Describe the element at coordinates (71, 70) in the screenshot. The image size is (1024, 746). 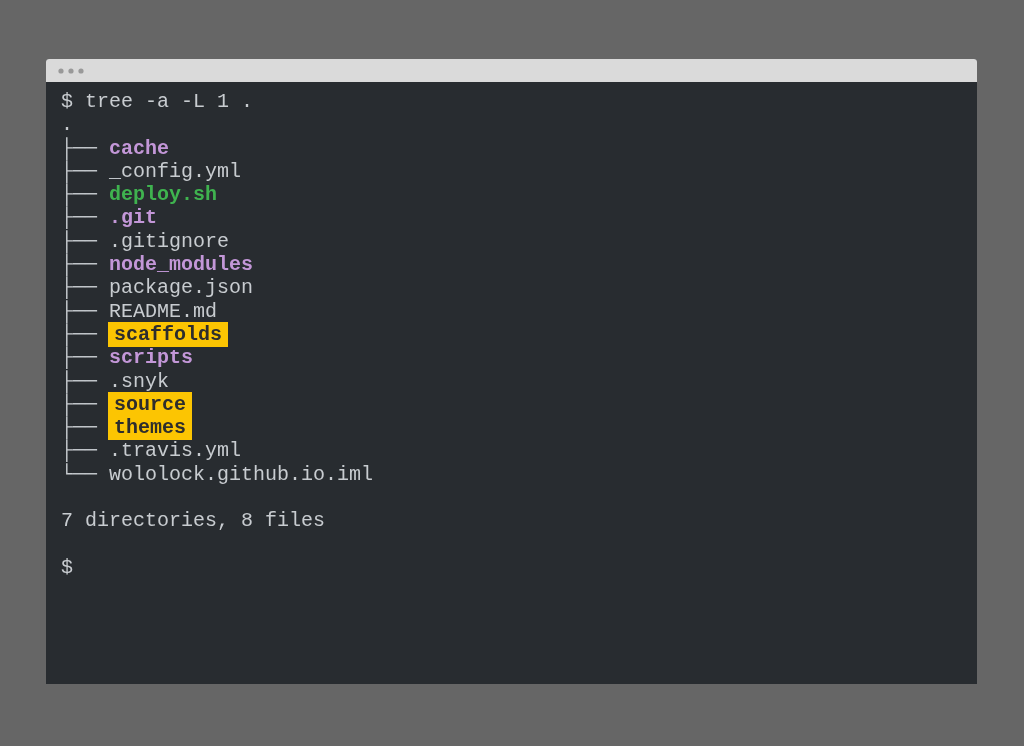
I see `window-dots-icon` at that location.